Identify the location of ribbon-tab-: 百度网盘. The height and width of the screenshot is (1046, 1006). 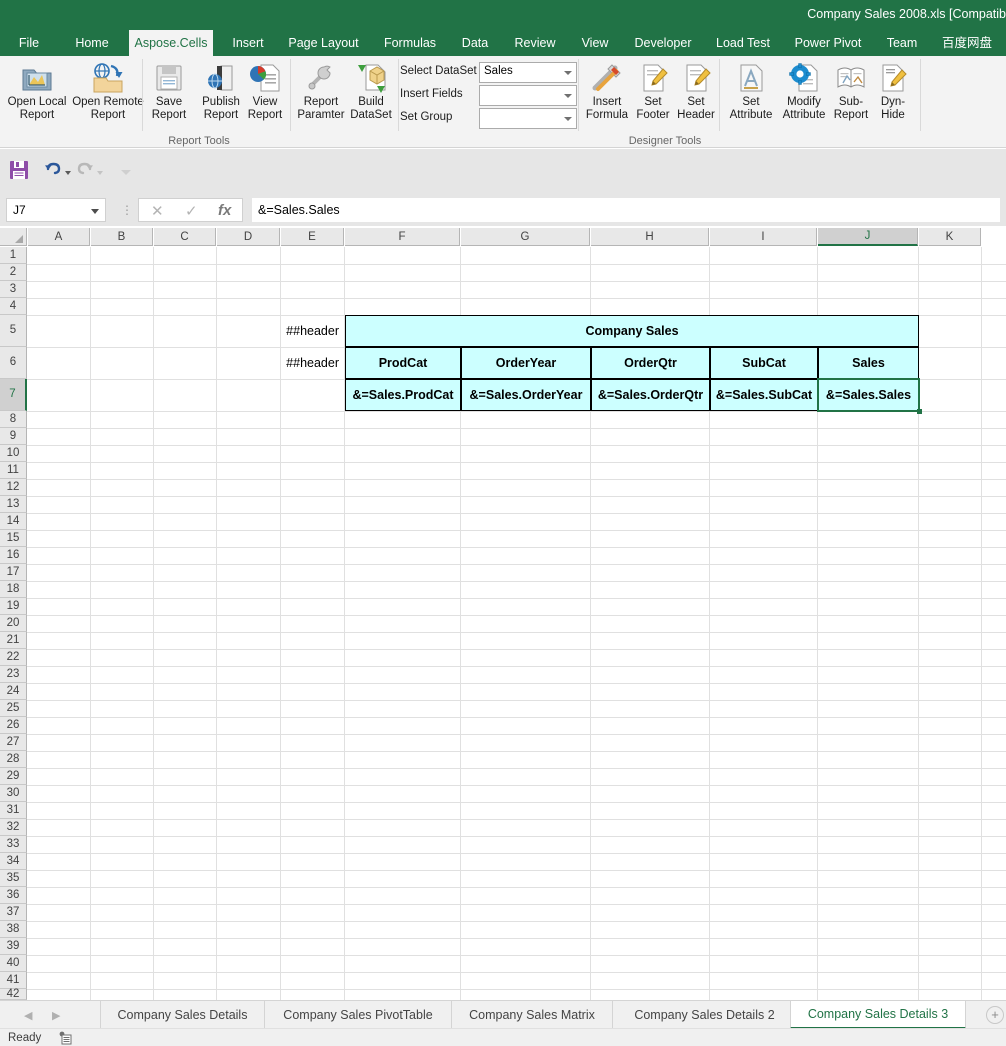
(967, 43).